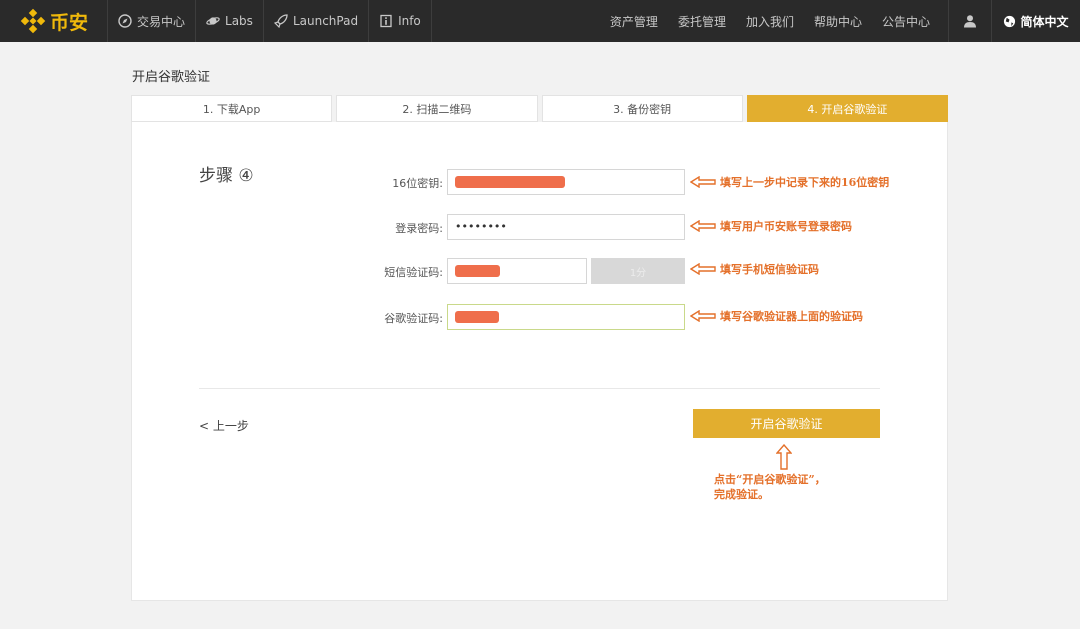 The height and width of the screenshot is (629, 1080). I want to click on step-backup-key: 3. 备份密钥, so click(642, 108).